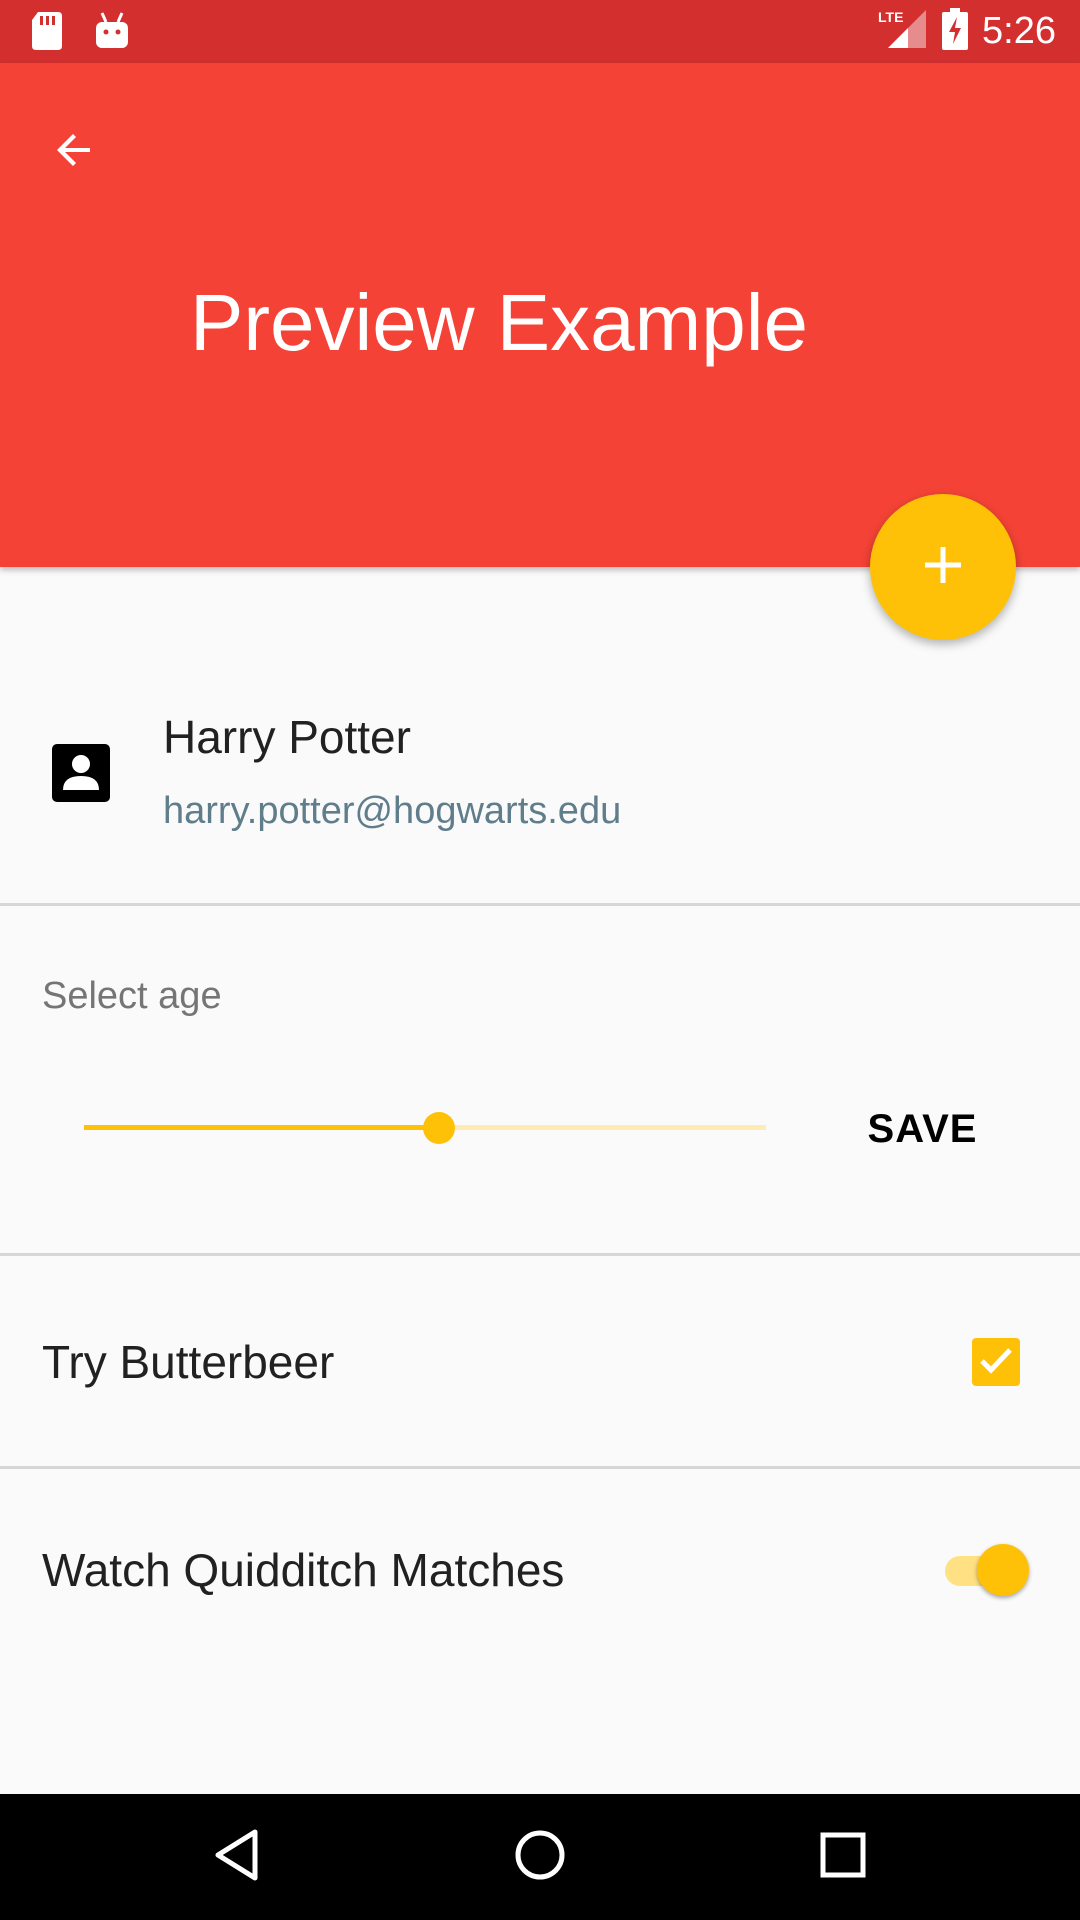 This screenshot has height=1920, width=1080. Describe the element at coordinates (47, 32) in the screenshot. I see `sd-card-icon` at that location.